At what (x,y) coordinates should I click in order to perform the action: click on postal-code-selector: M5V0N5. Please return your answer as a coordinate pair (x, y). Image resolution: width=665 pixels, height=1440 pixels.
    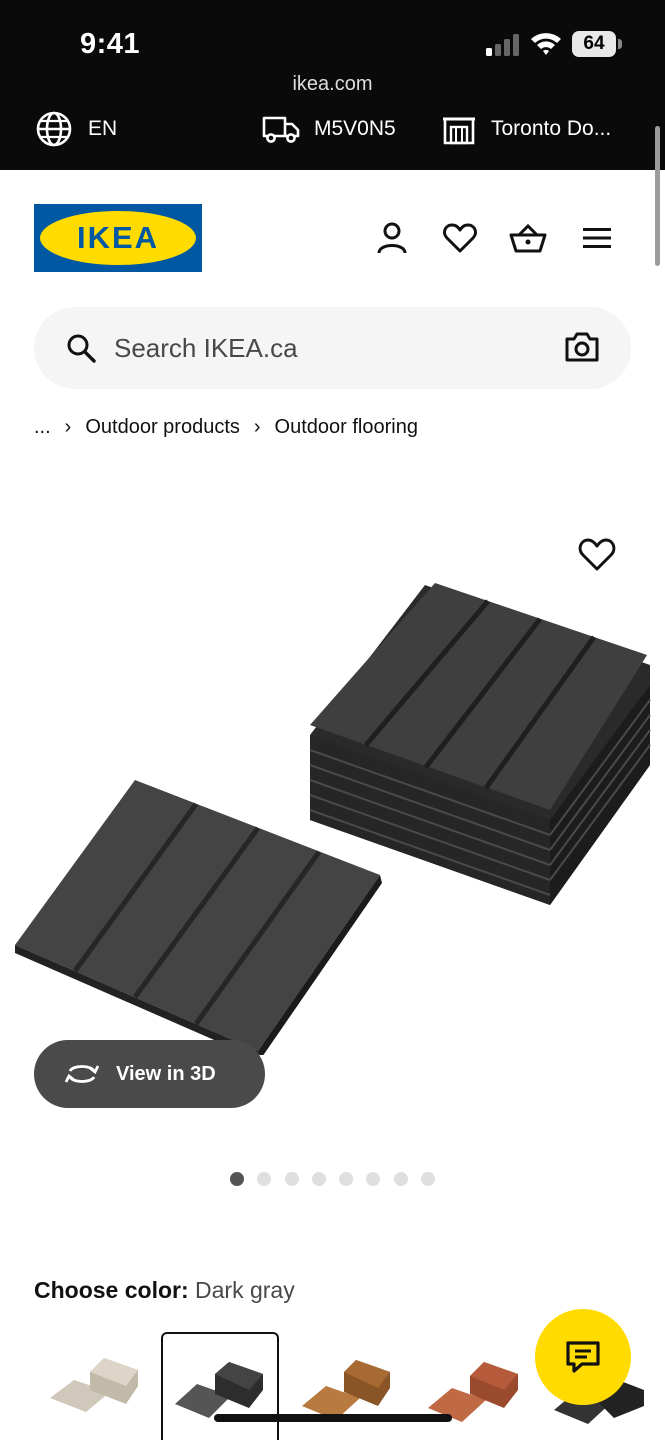
    Looking at the image, I should click on (329, 129).